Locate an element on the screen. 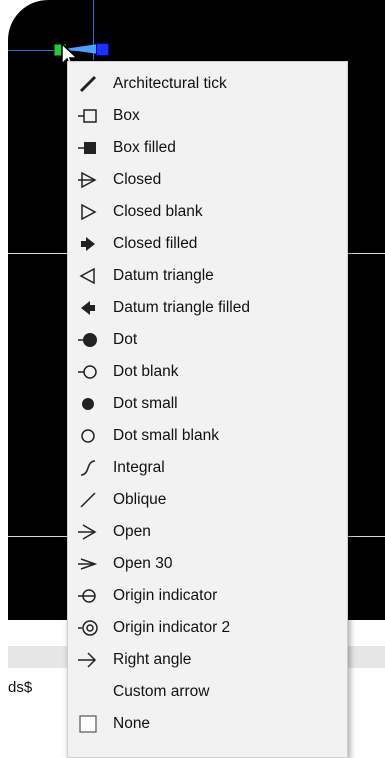  menu-item-box-filled: Box filled is located at coordinates (207, 148).